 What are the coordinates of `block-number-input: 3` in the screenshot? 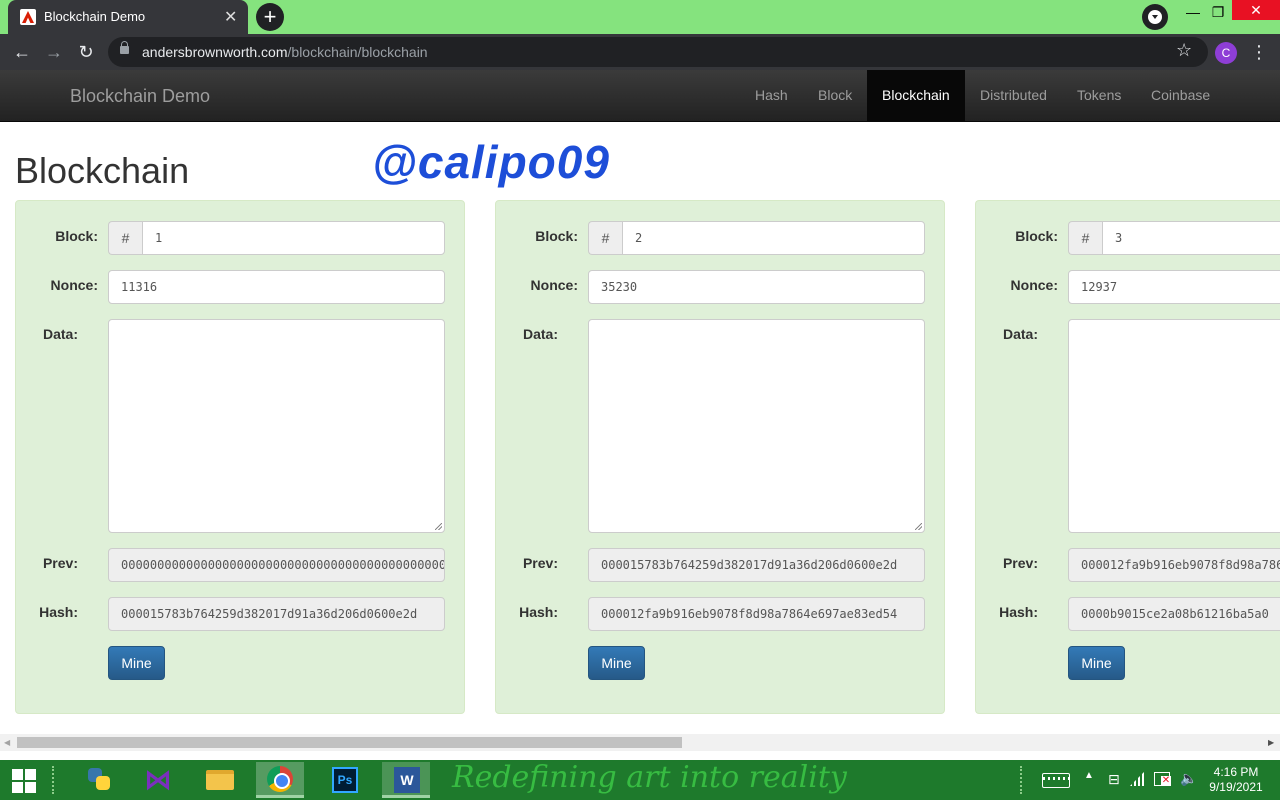 It's located at (1191, 238).